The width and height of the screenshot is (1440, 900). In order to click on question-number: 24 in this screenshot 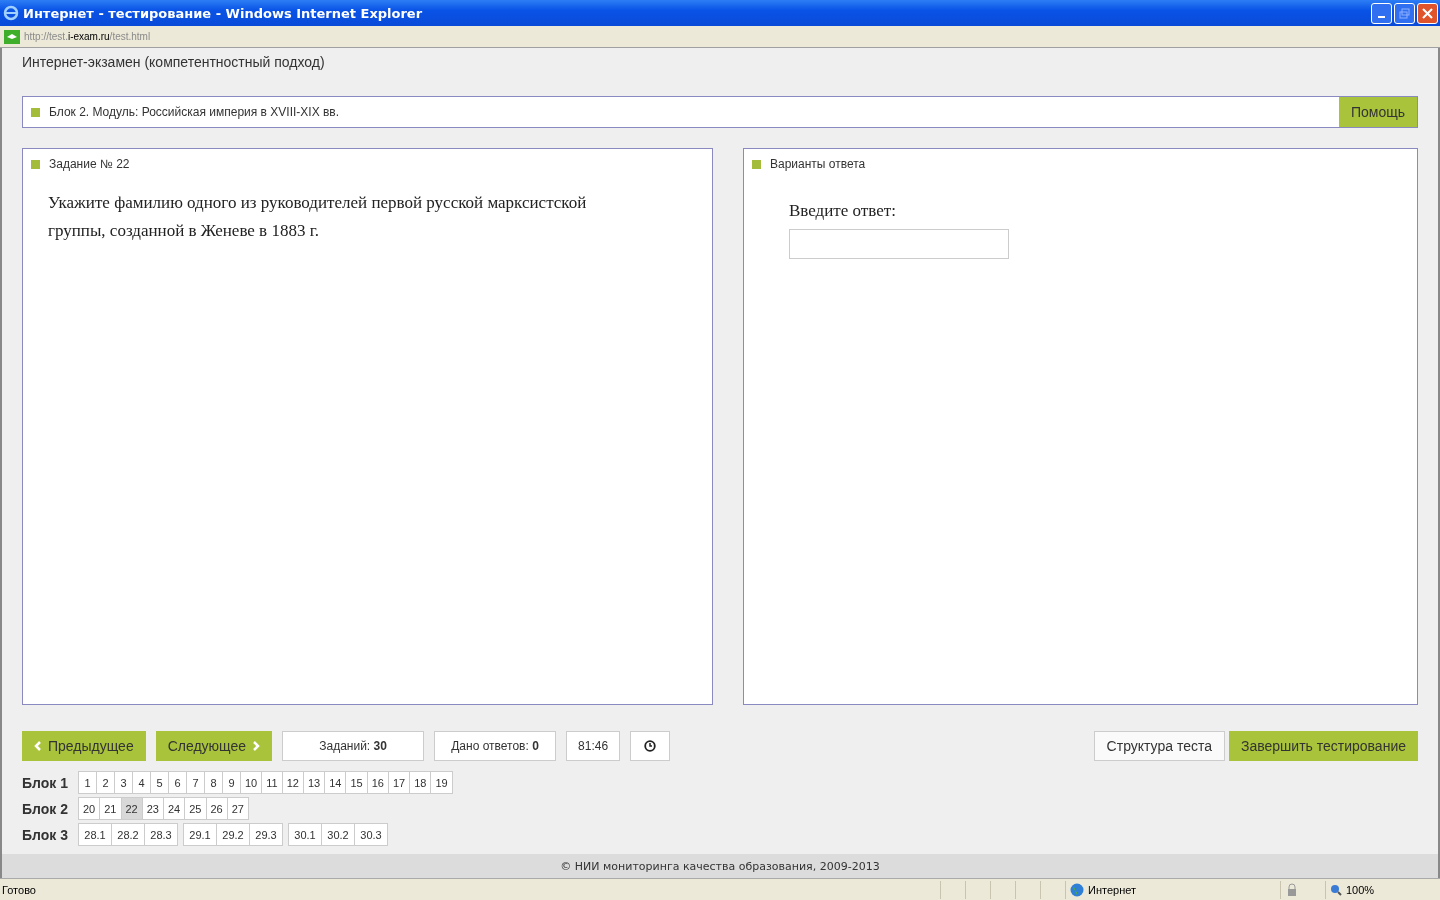, I will do `click(174, 808)`.